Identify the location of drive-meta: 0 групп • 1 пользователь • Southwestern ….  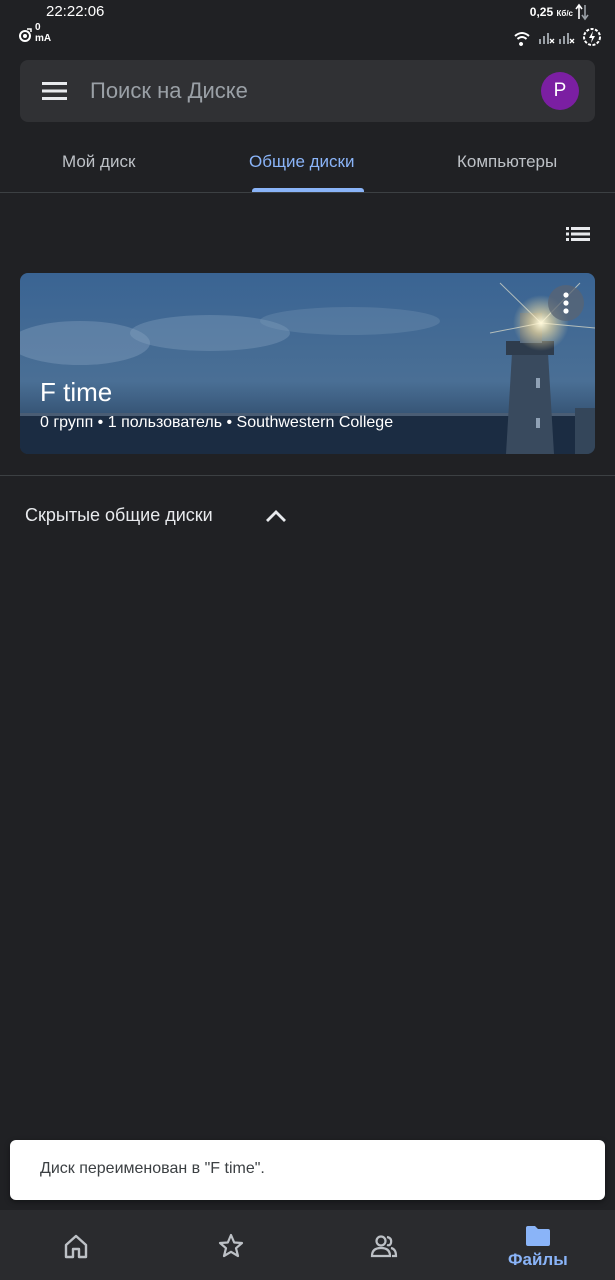
(217, 422).